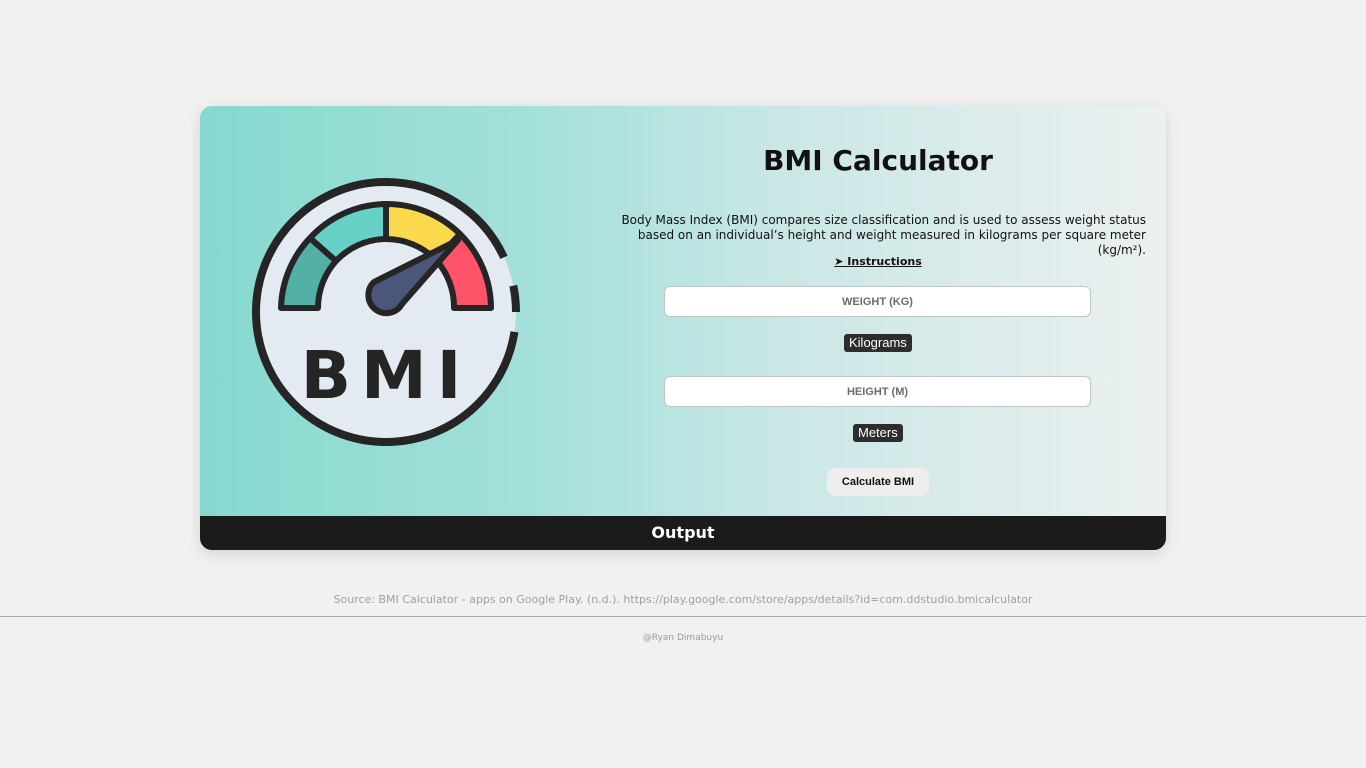 The image size is (1366, 768). What do you see at coordinates (878, 160) in the screenshot?
I see `page-title: BMI Calculator` at bounding box center [878, 160].